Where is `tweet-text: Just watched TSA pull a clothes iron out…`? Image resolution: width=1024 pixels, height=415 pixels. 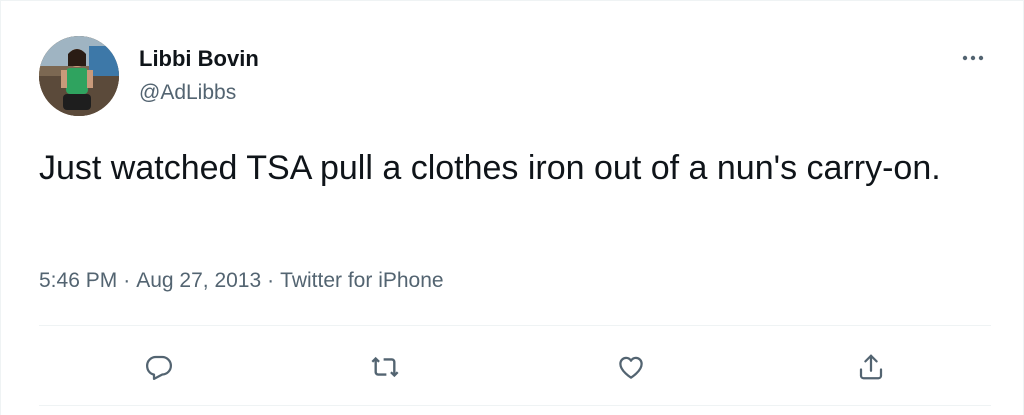 tweet-text: Just watched TSA pull a clothes iron out… is located at coordinates (490, 168).